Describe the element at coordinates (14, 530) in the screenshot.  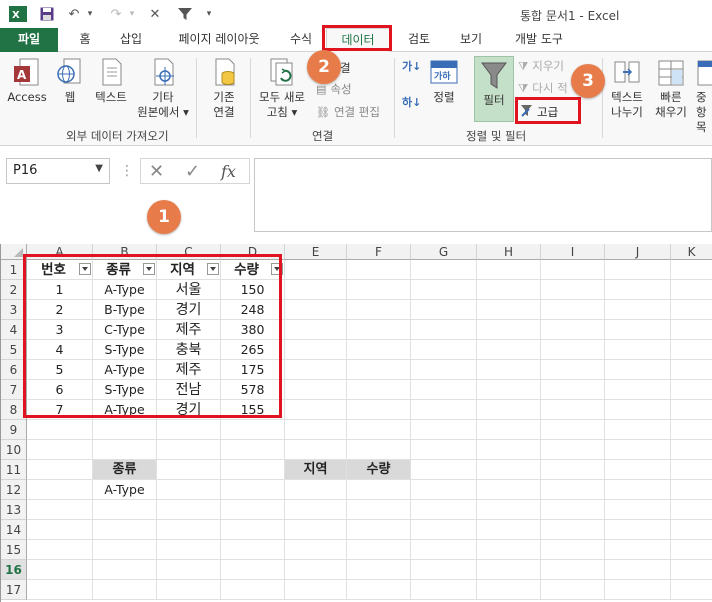
I see `row-header-14: 14` at that location.